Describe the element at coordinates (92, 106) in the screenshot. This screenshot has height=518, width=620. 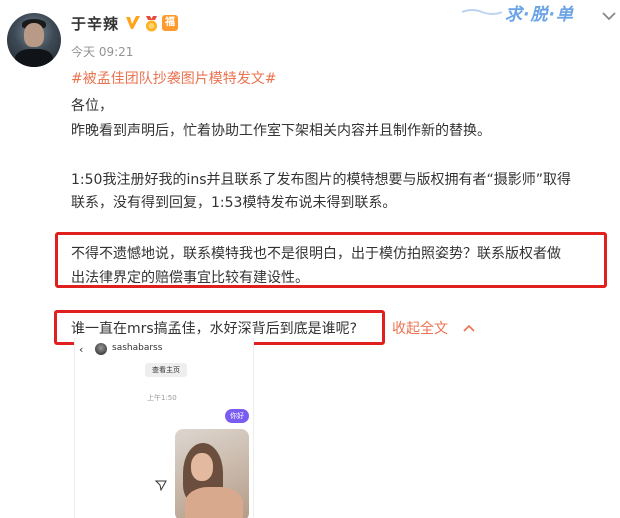
I see `post-text-line: 各位，` at that location.